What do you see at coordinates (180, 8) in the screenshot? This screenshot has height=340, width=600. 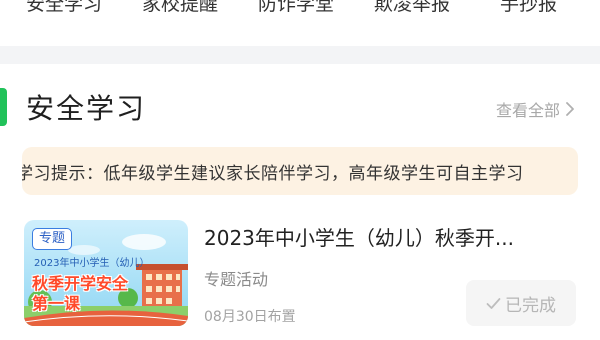 I see `nav-item-home-school-reminder: 家校提醒` at bounding box center [180, 8].